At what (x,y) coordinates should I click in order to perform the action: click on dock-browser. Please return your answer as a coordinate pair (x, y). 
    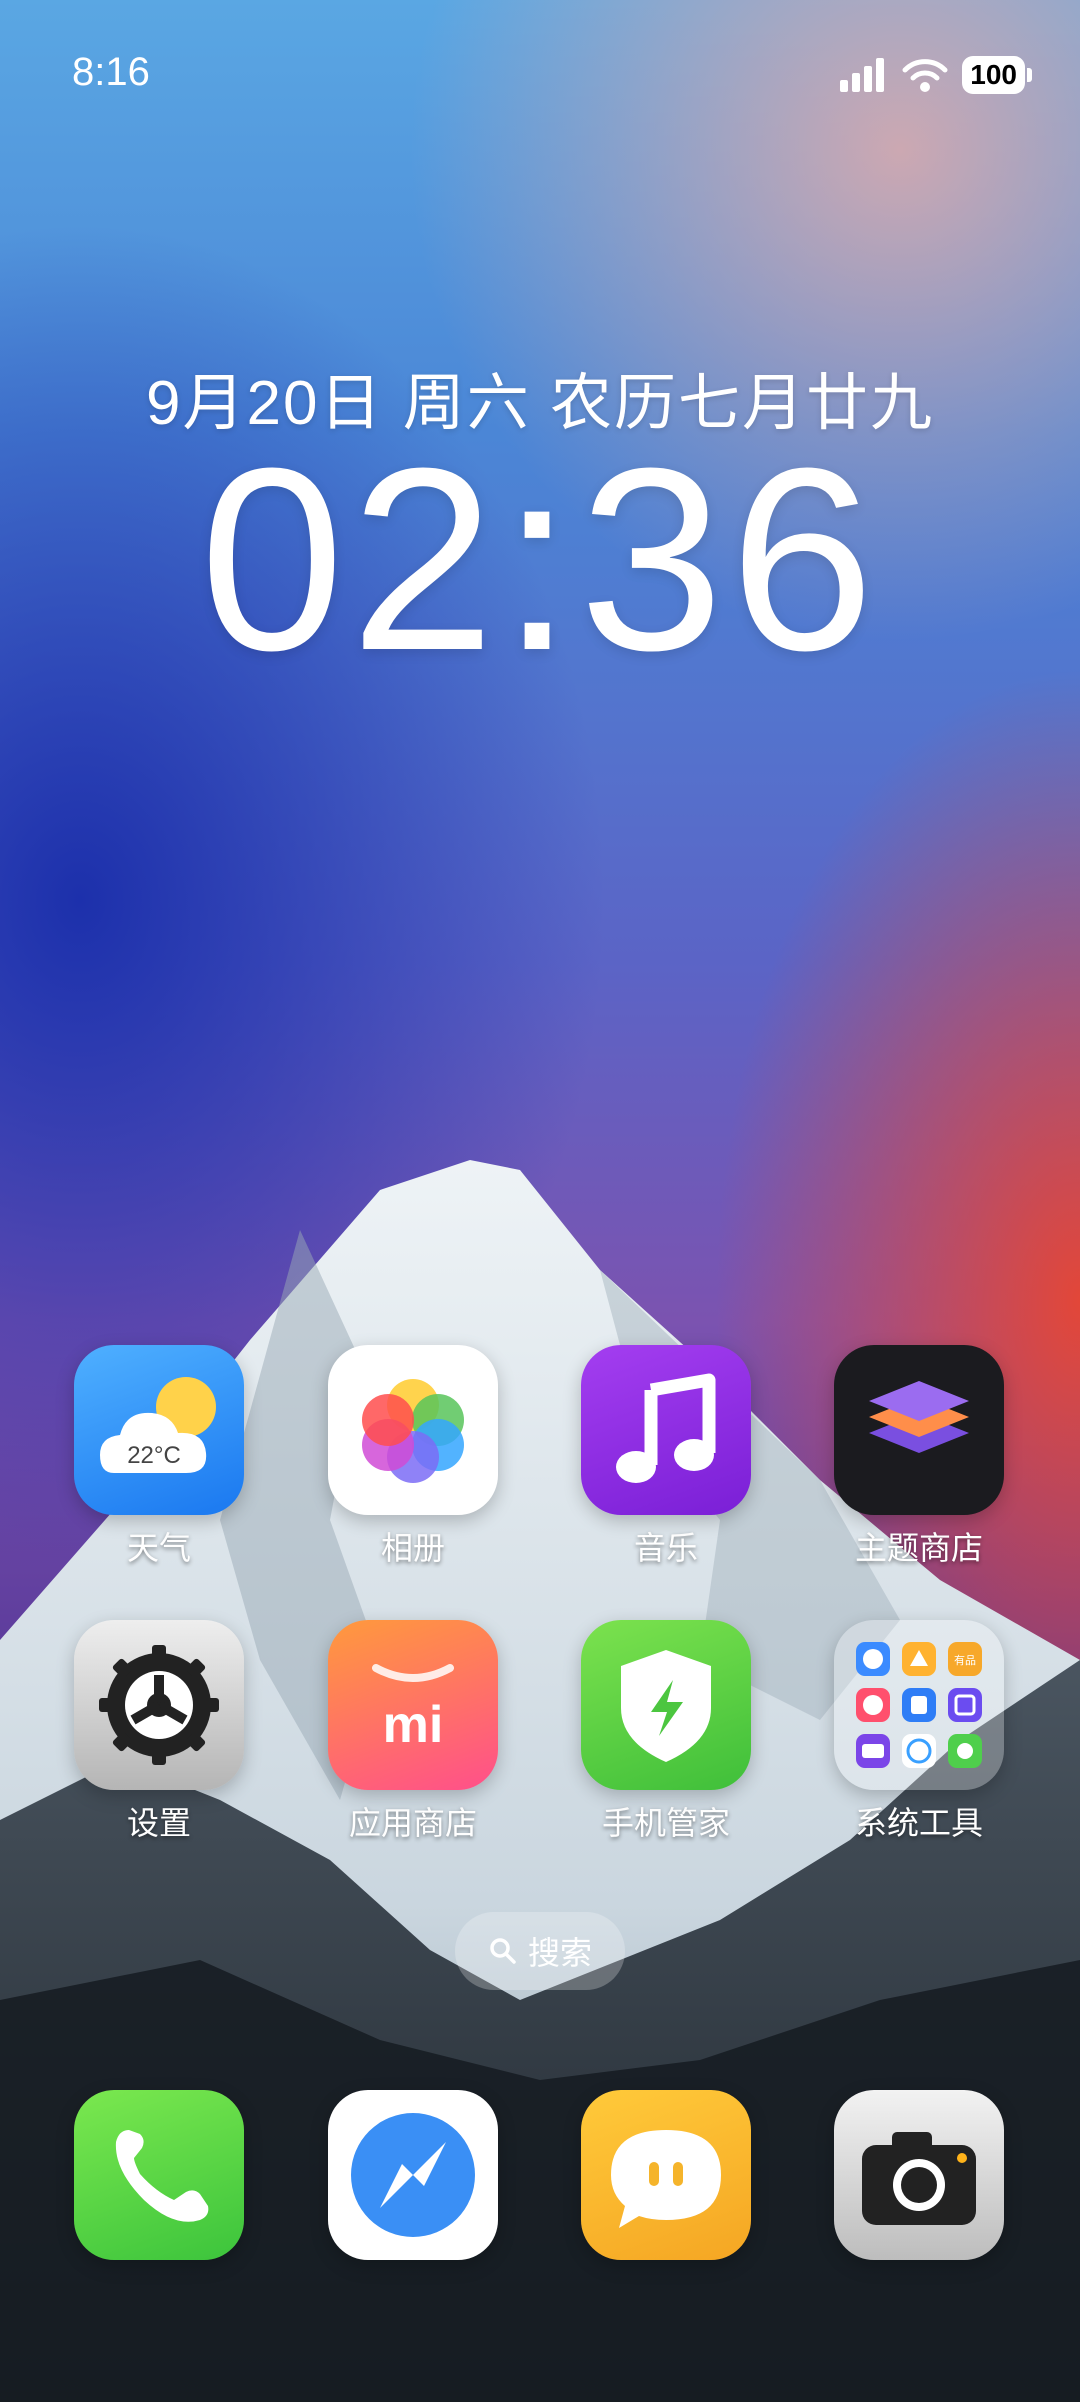
    Looking at the image, I should click on (413, 2175).